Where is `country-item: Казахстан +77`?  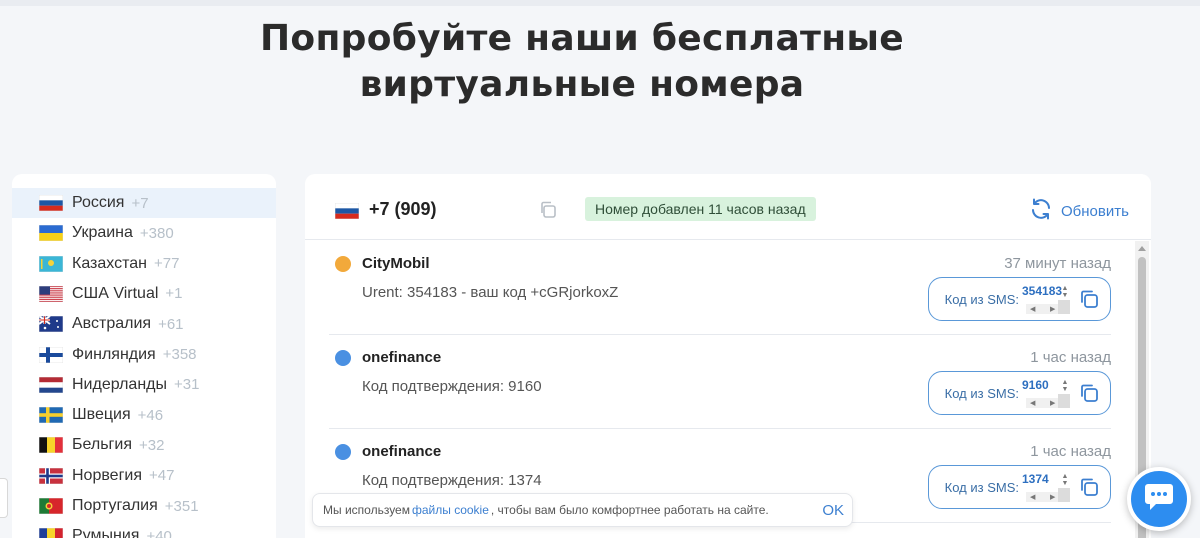
country-item: Казахстан +77 is located at coordinates (144, 264).